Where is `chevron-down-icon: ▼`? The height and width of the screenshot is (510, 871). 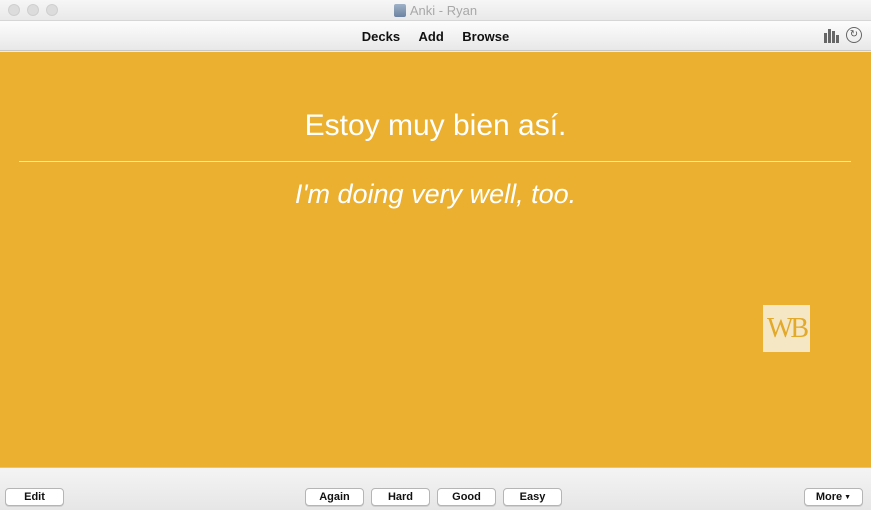
chevron-down-icon: ▼ is located at coordinates (848, 497).